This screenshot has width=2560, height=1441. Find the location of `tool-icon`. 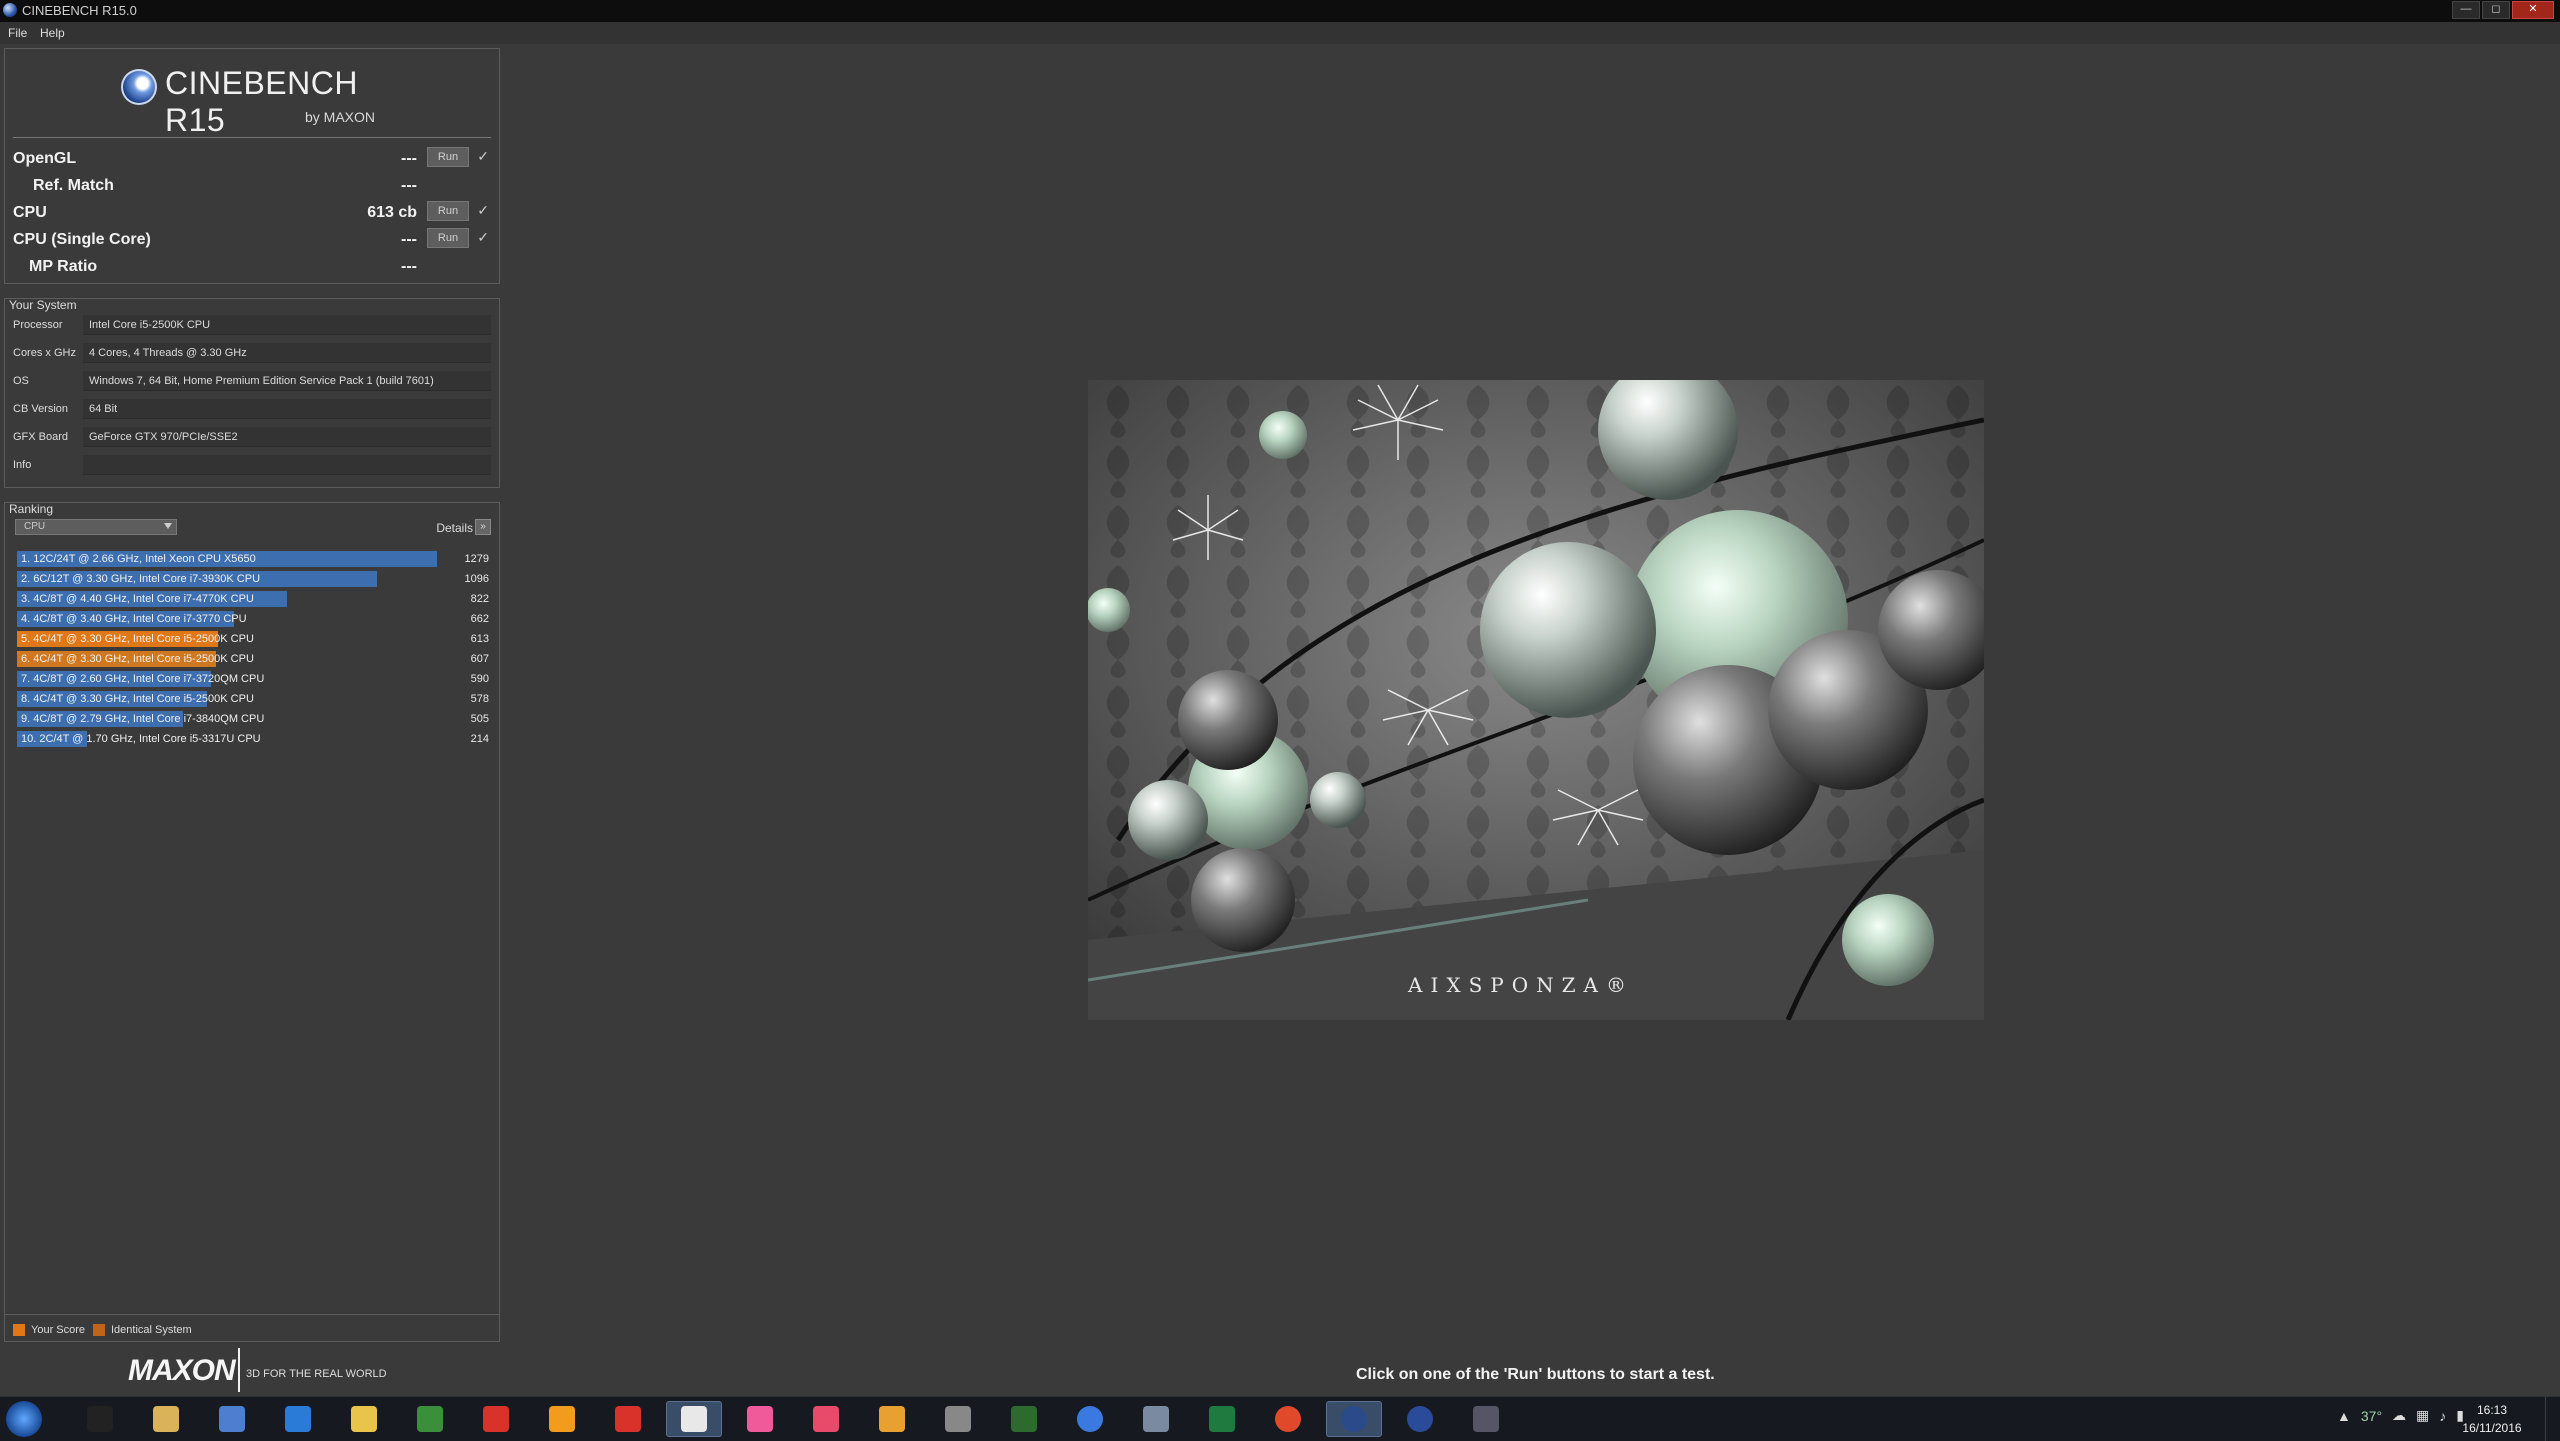

tool-icon is located at coordinates (1486, 1419).